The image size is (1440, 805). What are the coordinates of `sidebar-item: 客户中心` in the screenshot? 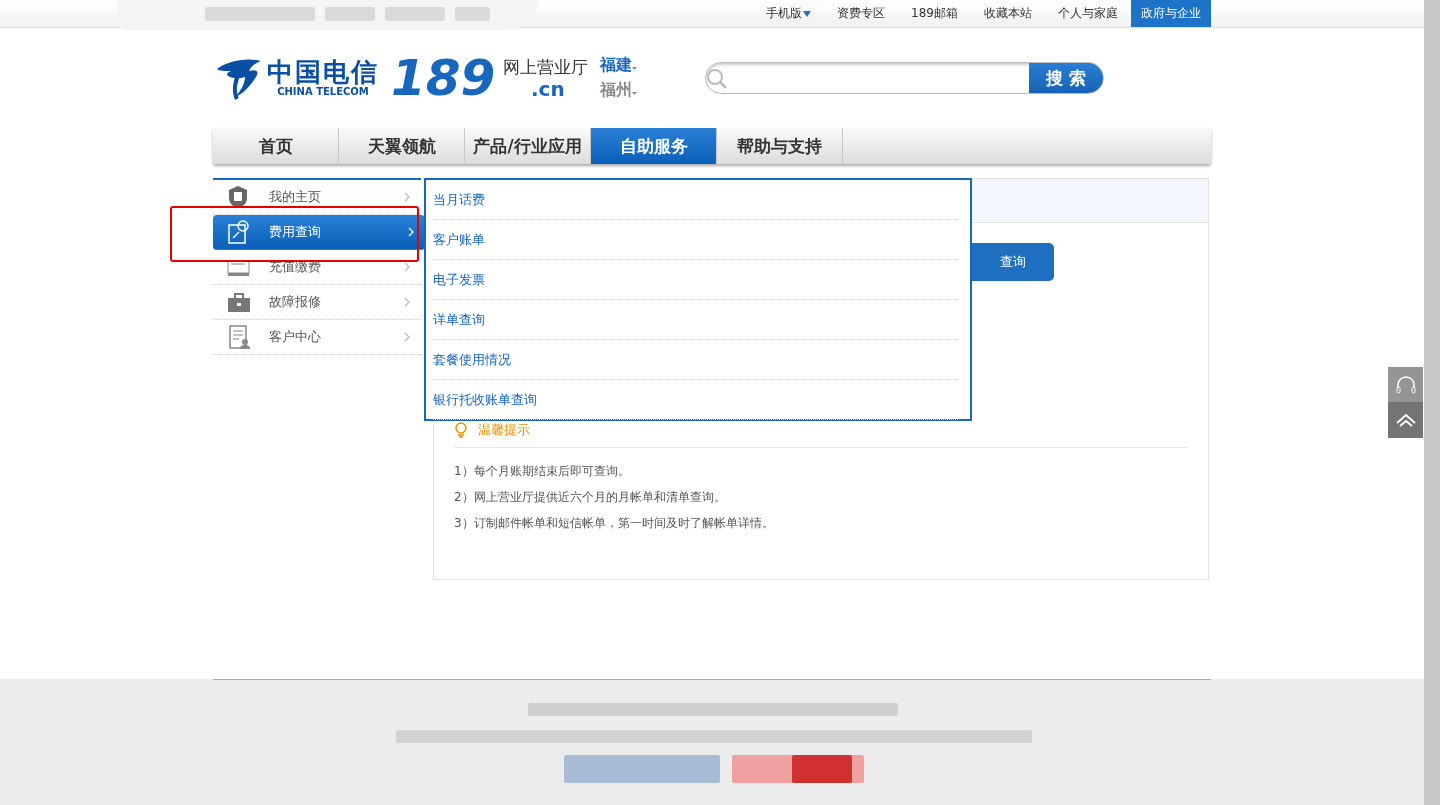 It's located at (317, 337).